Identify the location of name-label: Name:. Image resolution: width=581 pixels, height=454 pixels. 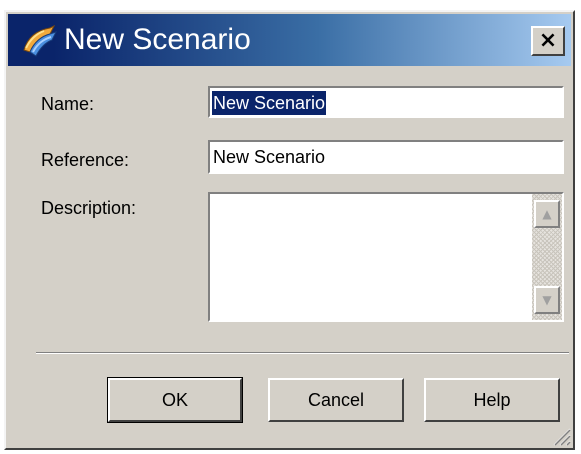
(68, 104).